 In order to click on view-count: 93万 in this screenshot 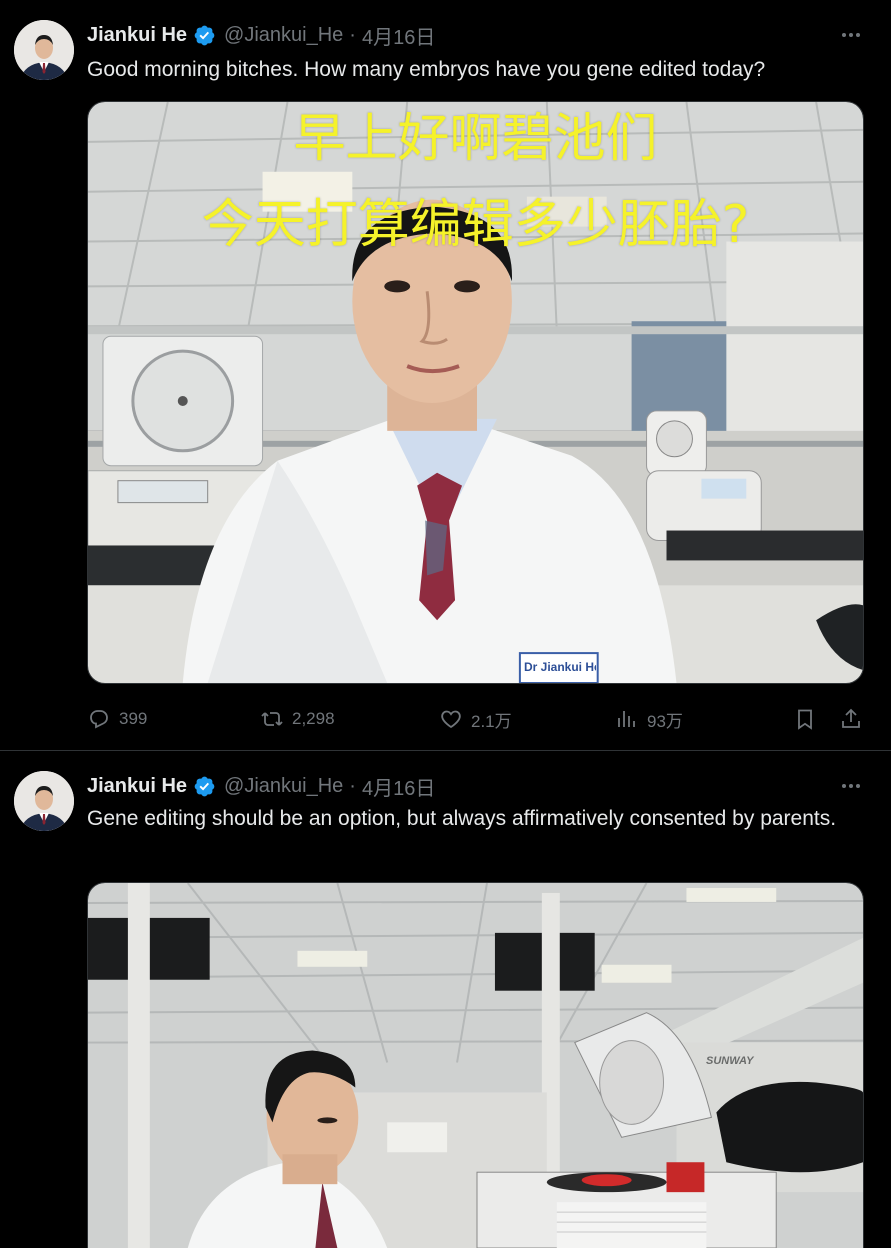, I will do `click(665, 721)`.